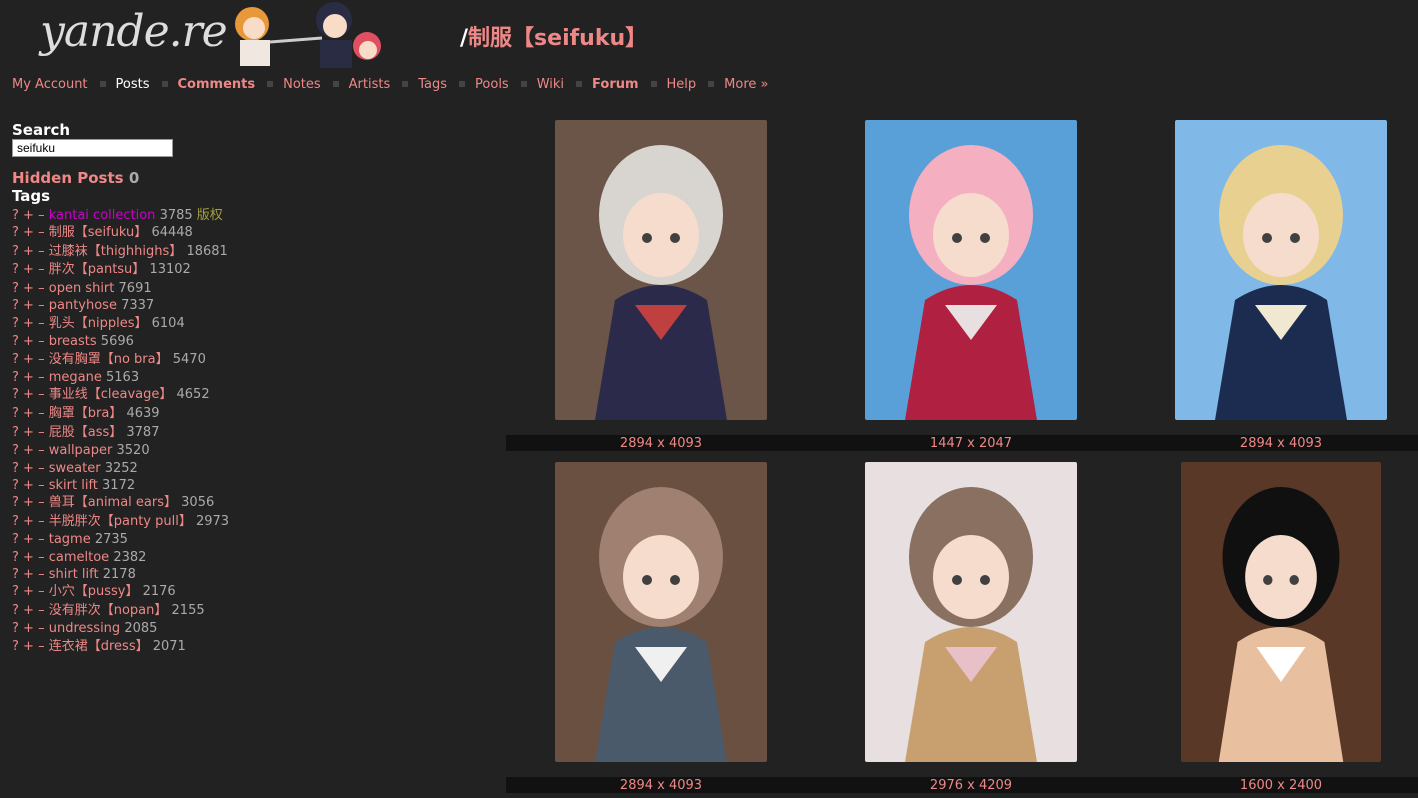 Image resolution: width=1418 pixels, height=798 pixels. Describe the element at coordinates (74, 574) in the screenshot. I see `tag-name-link: shirt lift` at that location.